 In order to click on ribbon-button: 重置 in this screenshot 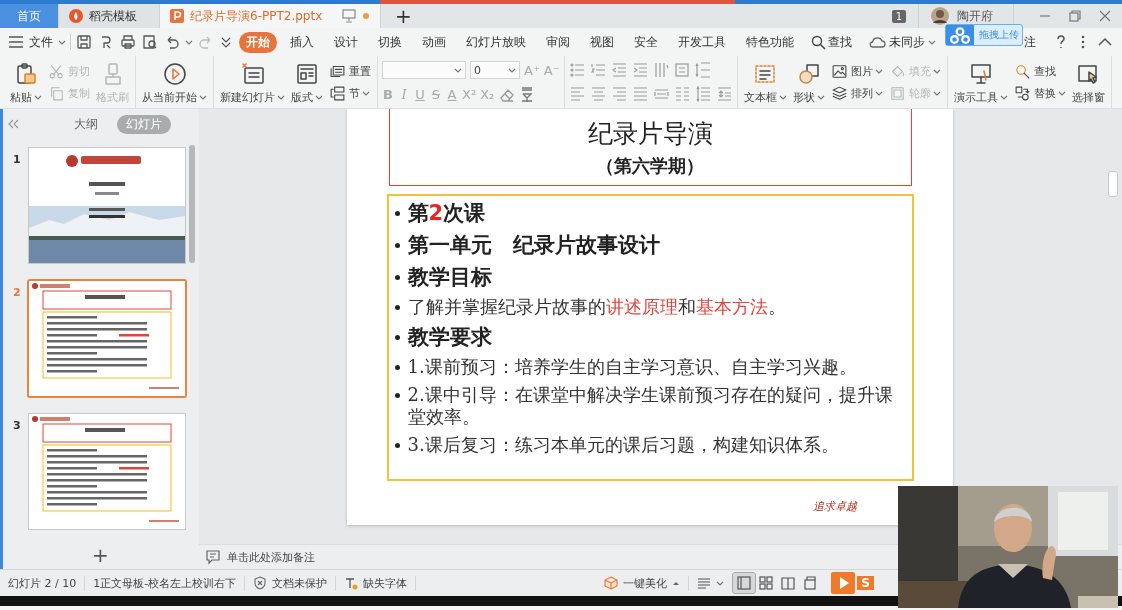, I will do `click(350, 71)`.